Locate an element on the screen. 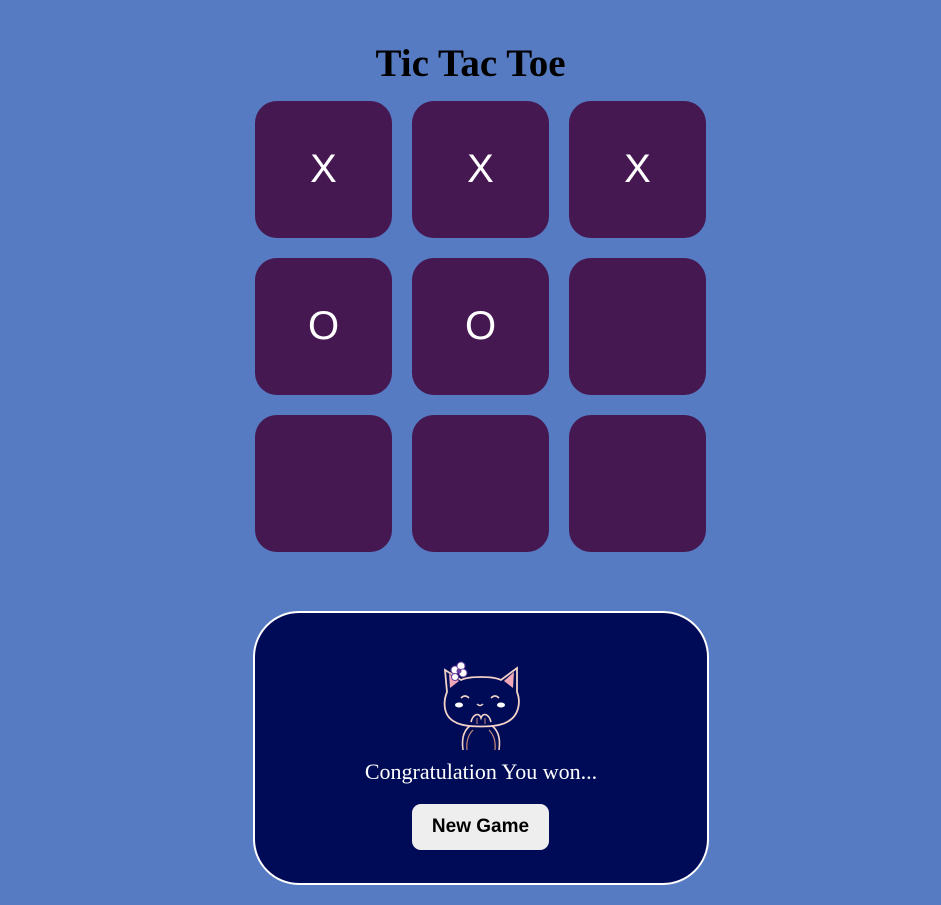 The height and width of the screenshot is (905, 941). board-cell-2: X is located at coordinates (480, 169).